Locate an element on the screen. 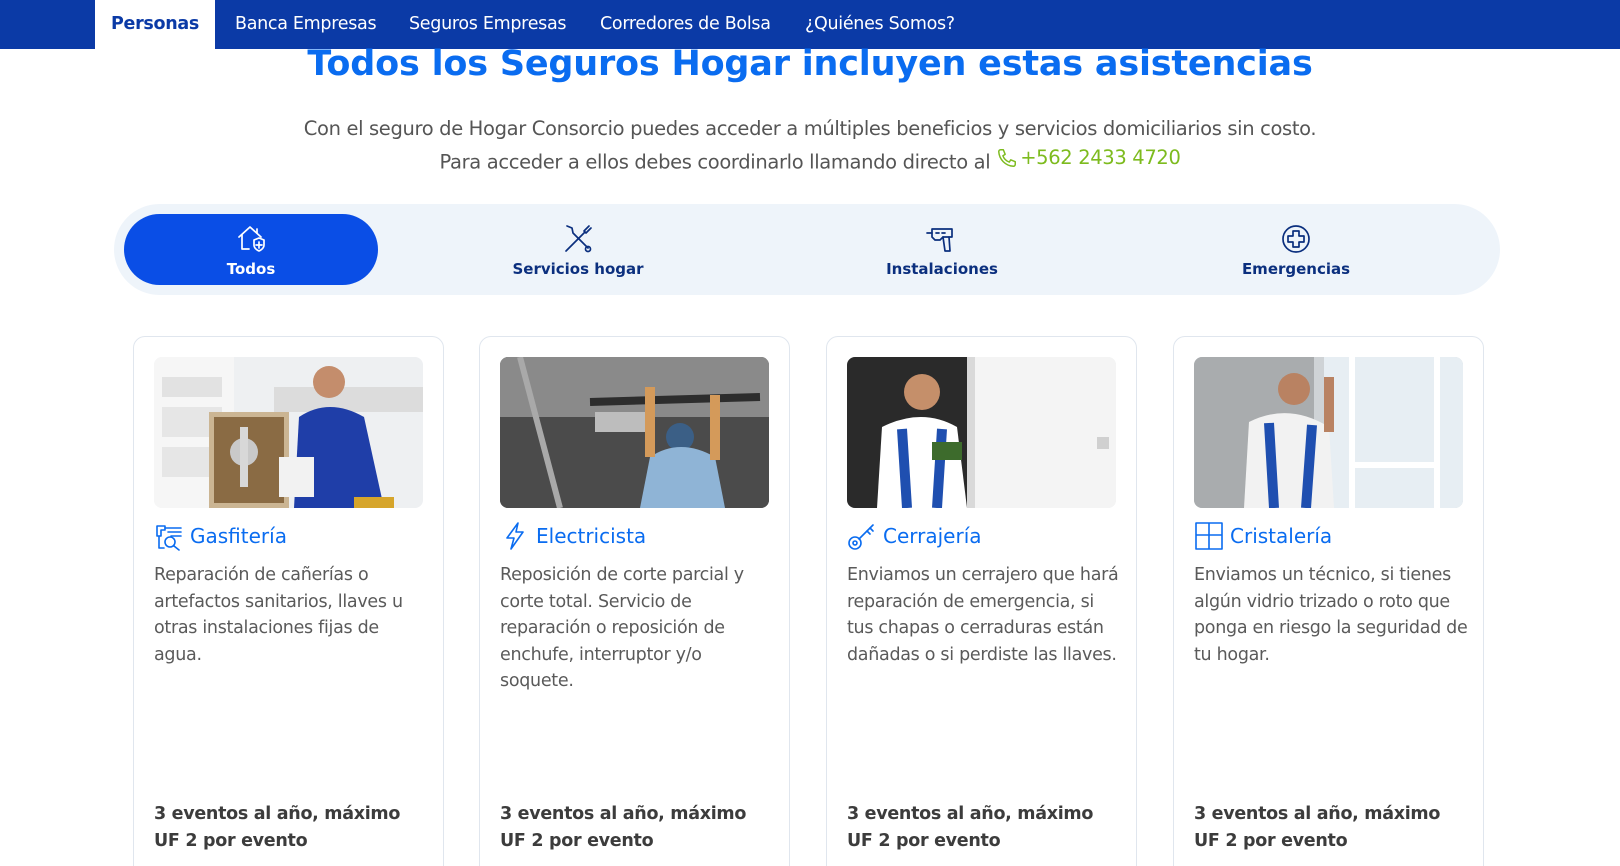  tools-icon is located at coordinates (578, 239).